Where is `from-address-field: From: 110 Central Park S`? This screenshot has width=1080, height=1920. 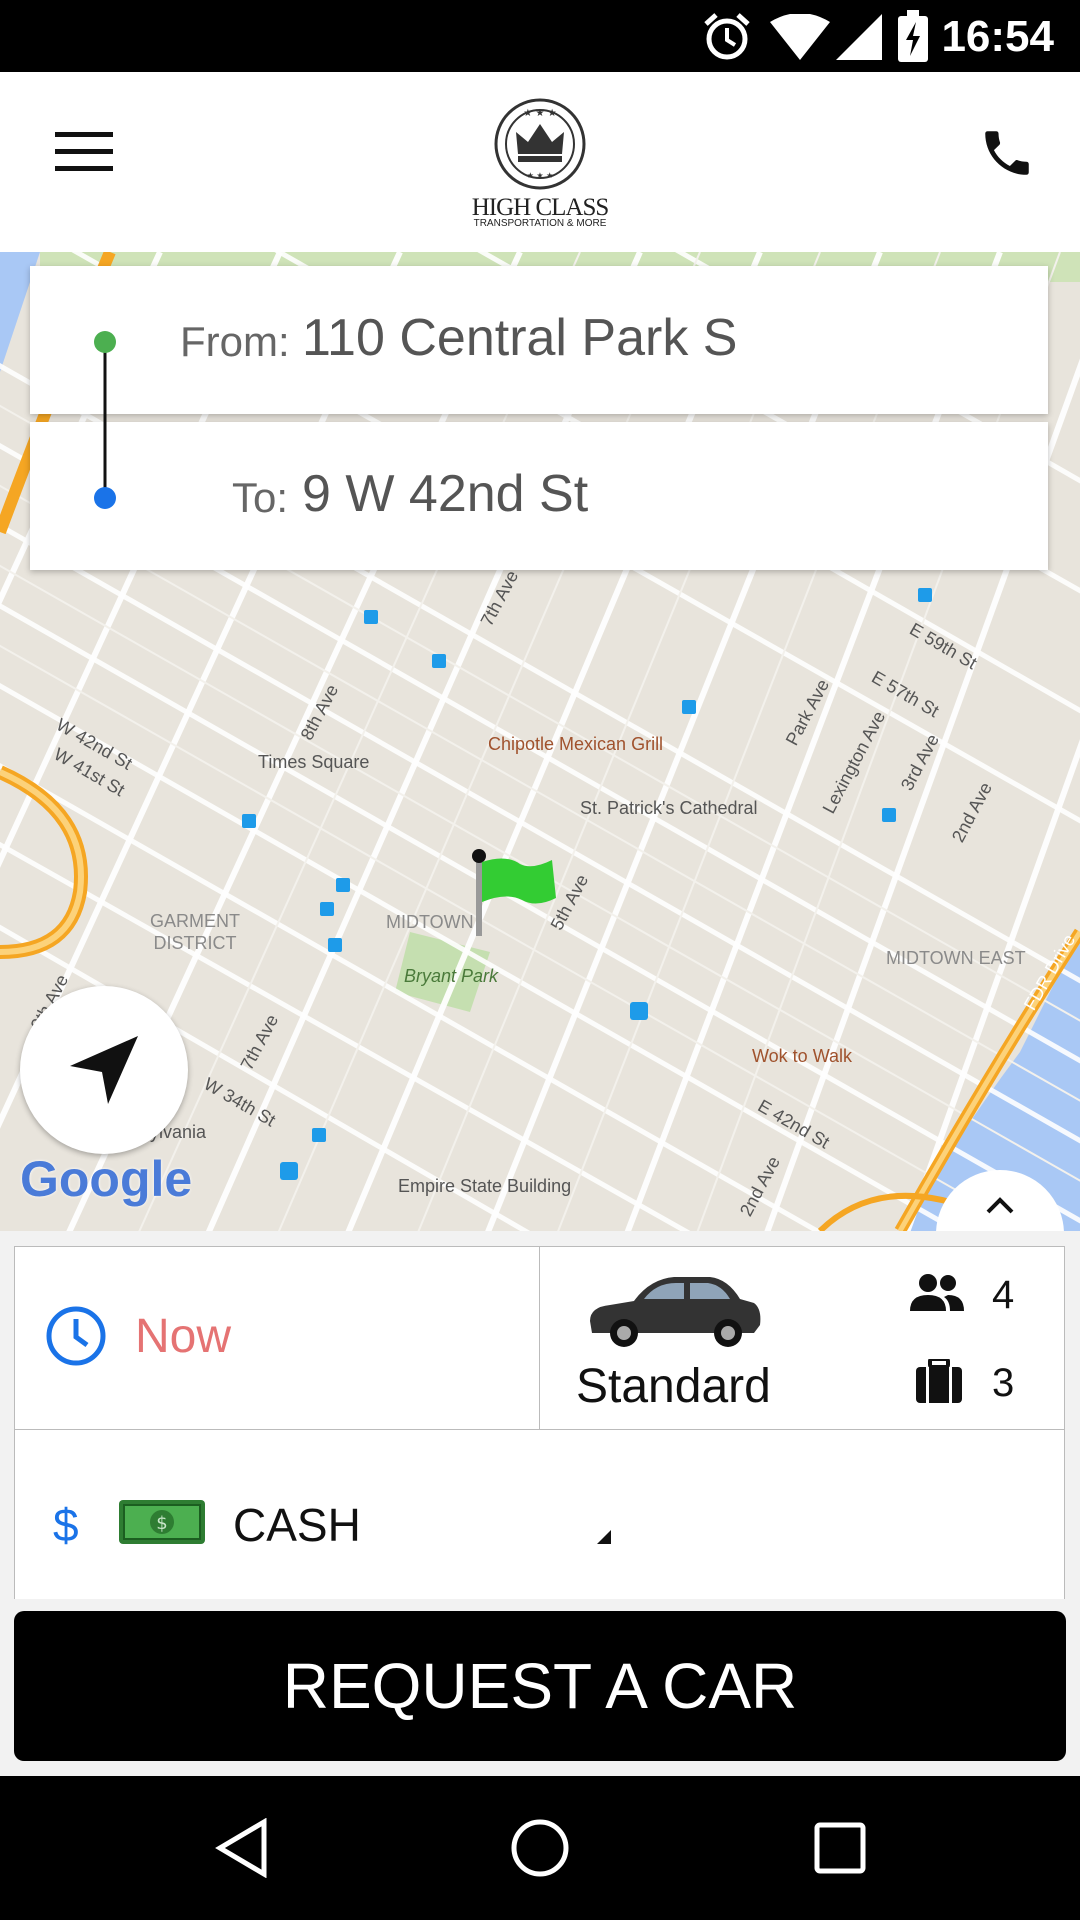 from-address-field: From: 110 Central Park S is located at coordinates (539, 340).